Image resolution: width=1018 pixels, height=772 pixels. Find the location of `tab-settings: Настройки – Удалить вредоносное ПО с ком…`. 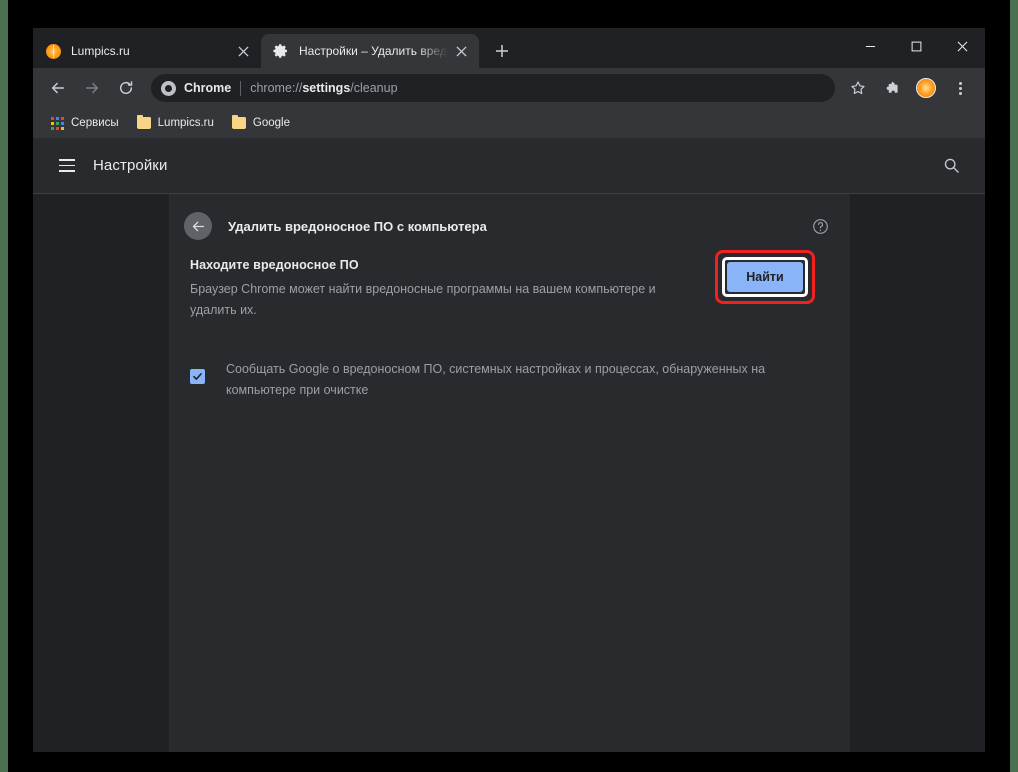

tab-settings: Настройки – Удалить вредоносное ПО с ком… is located at coordinates (370, 51).